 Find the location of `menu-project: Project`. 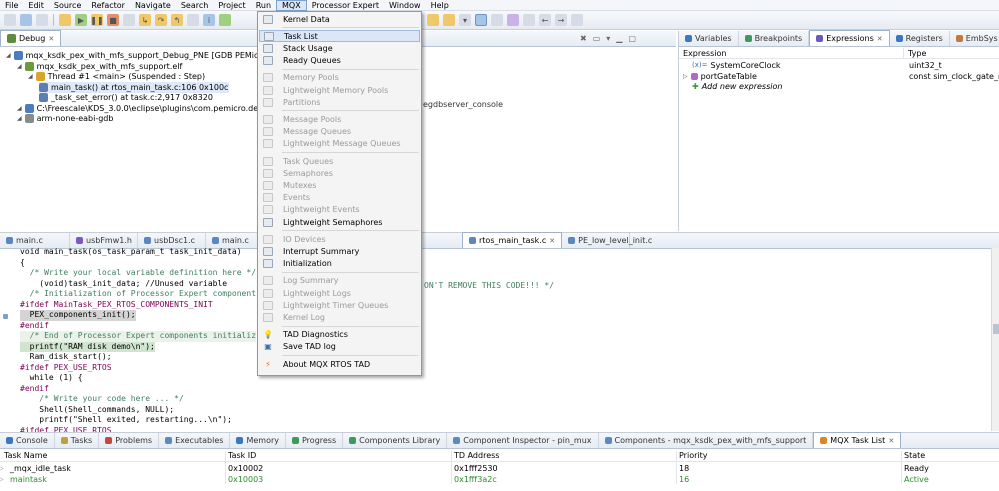

menu-project: Project is located at coordinates (231, 5).